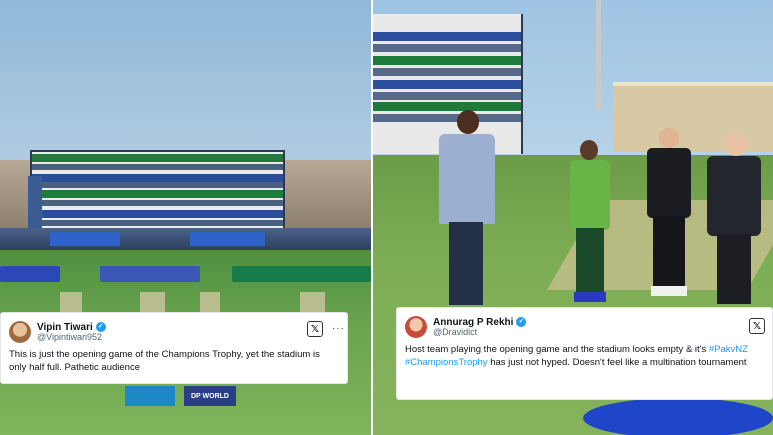 The width and height of the screenshot is (773, 435). What do you see at coordinates (678, 416) in the screenshot?
I see `pitch-logo` at bounding box center [678, 416].